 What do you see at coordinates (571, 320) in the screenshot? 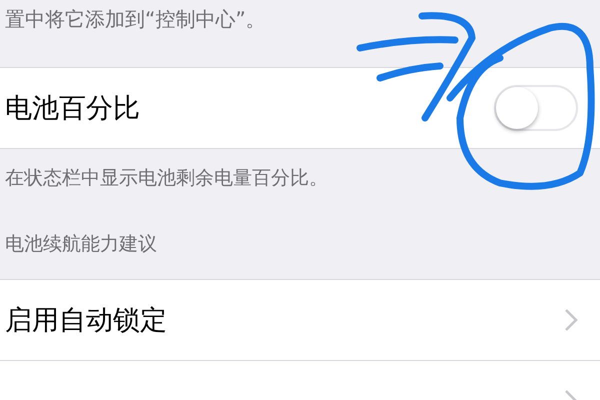
I see `chevron-icon` at bounding box center [571, 320].